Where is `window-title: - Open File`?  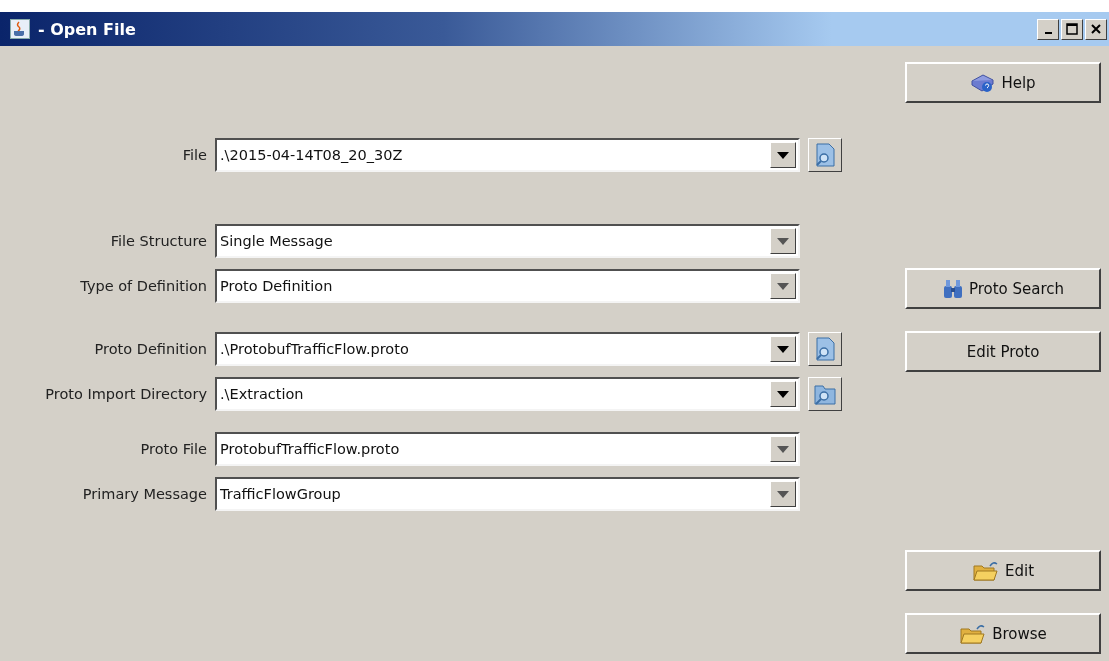 window-title: - Open File is located at coordinates (87, 29).